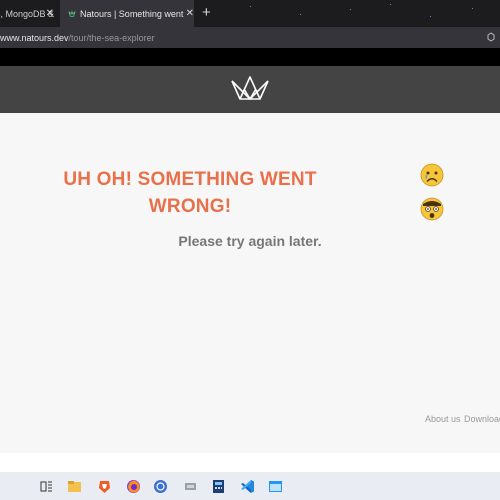  I want to click on site-header, so click(250, 89).